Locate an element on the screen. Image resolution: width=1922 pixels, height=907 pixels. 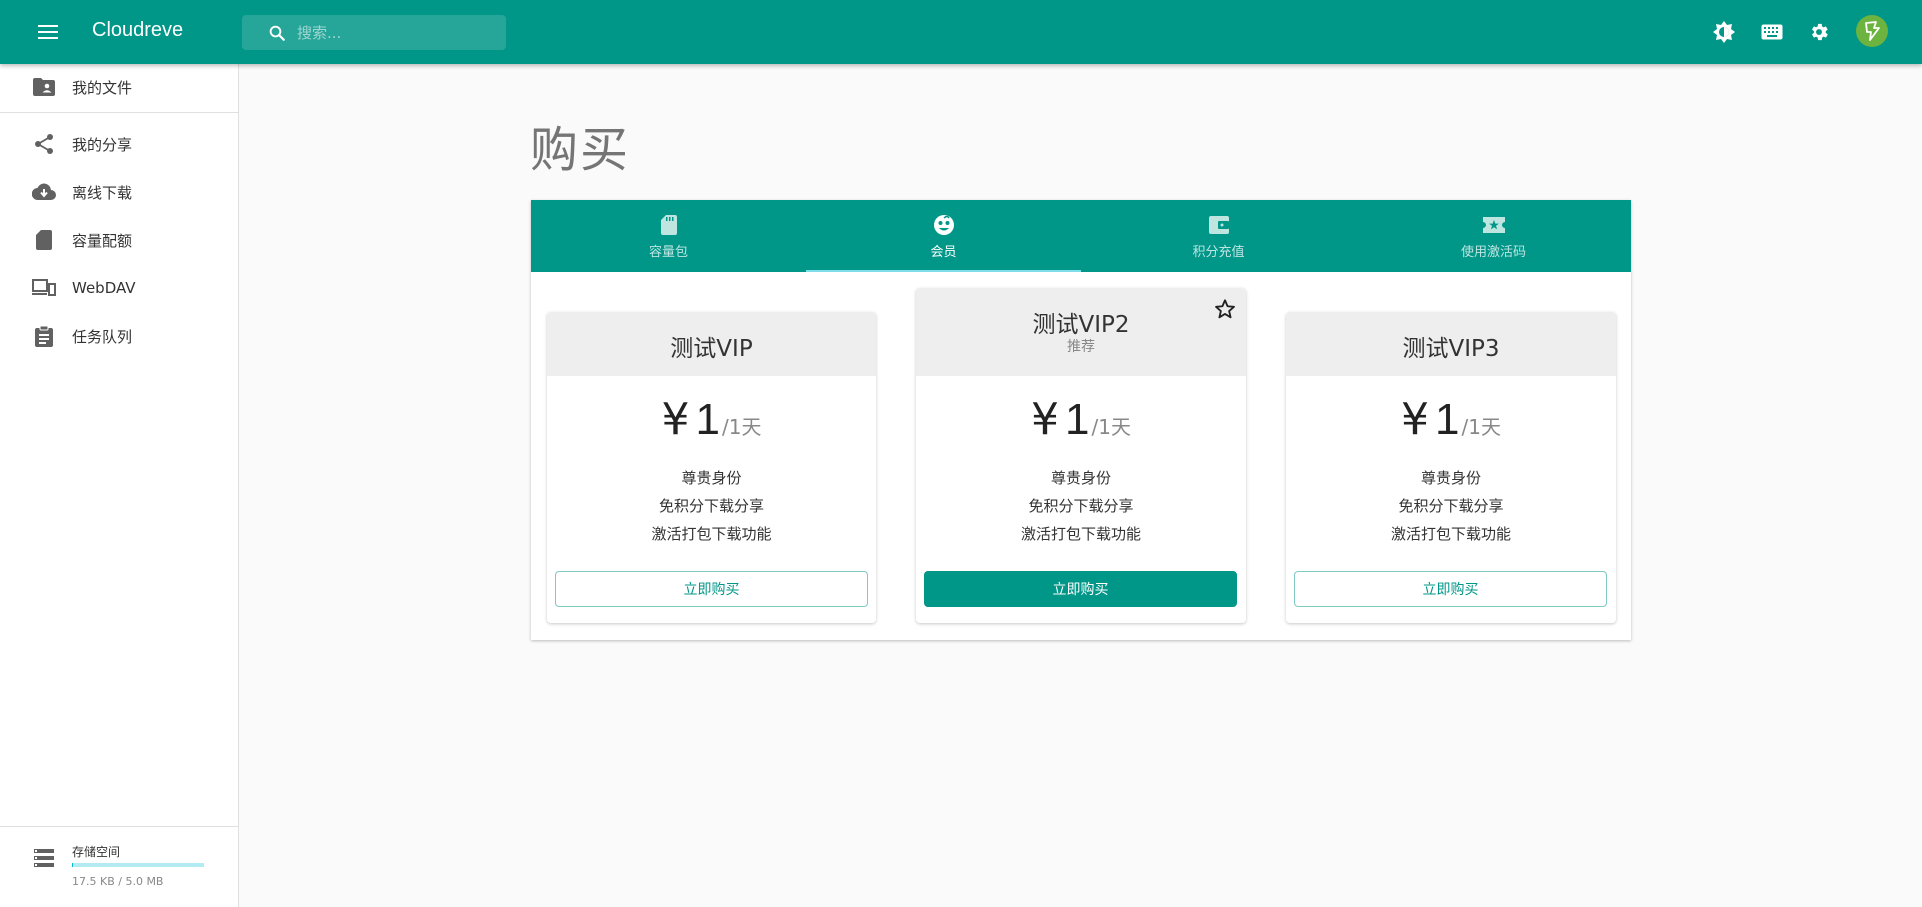
tab-label: 会员 is located at coordinates (943, 252).